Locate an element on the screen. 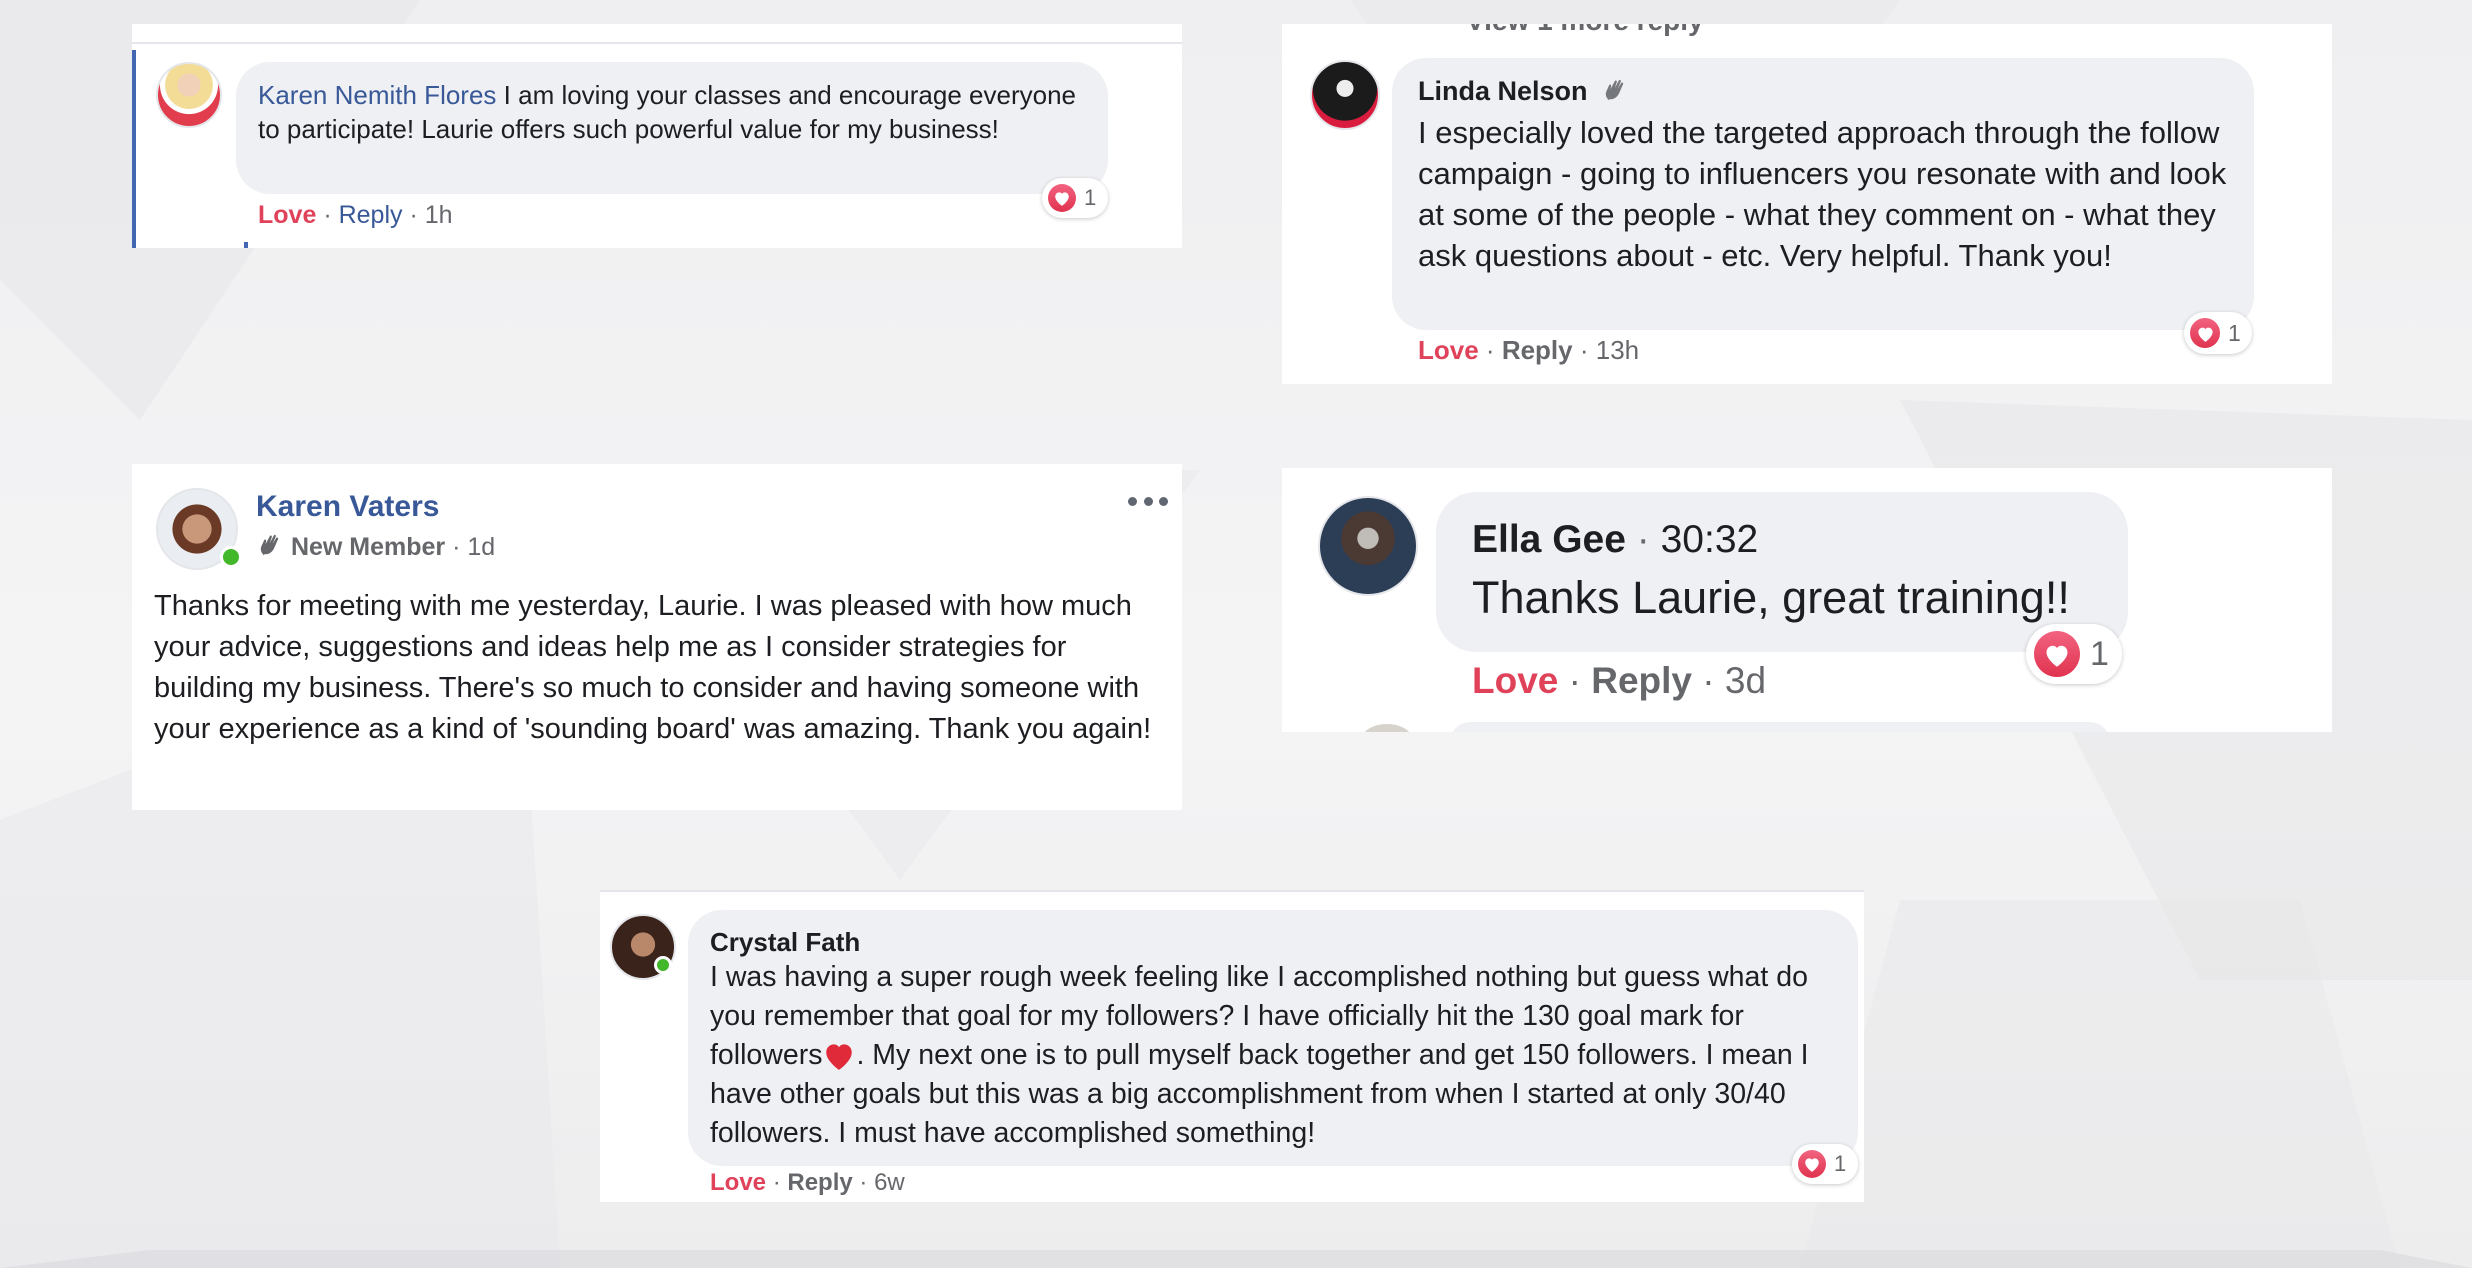 Image resolution: width=2472 pixels, height=1268 pixels. author-row: Ella Gee · 30:32 is located at coordinates (1615, 540).